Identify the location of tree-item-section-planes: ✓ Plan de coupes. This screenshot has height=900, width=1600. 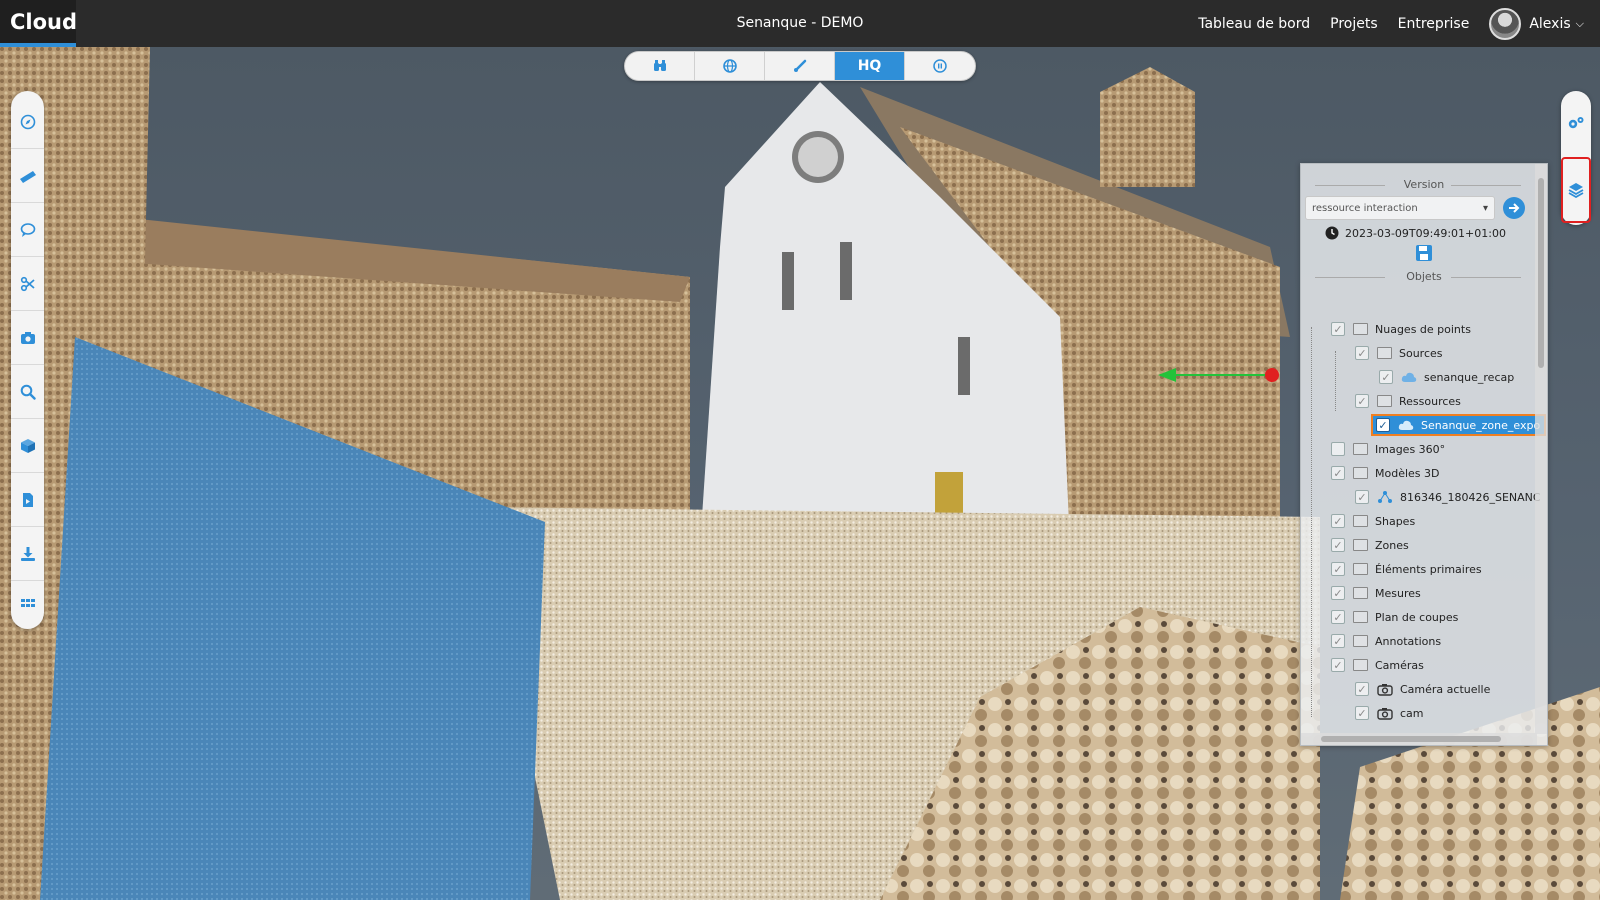
(1419, 617).